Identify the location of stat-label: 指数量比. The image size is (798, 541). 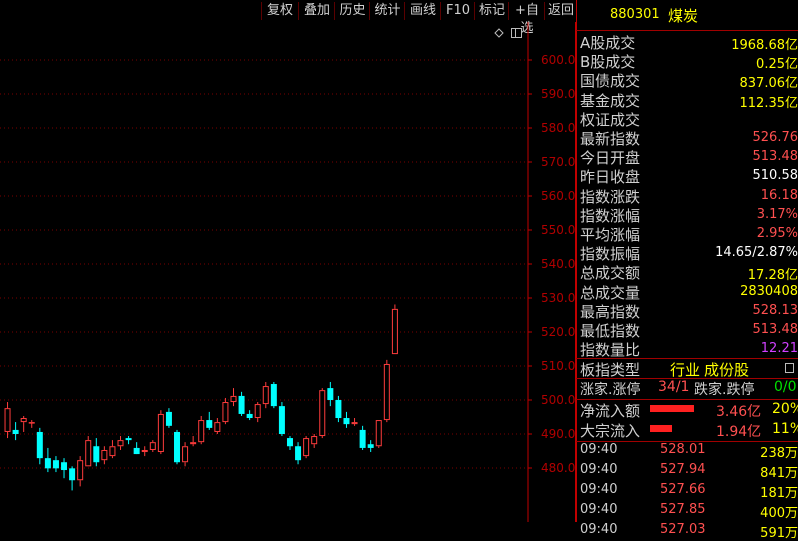
(610, 350).